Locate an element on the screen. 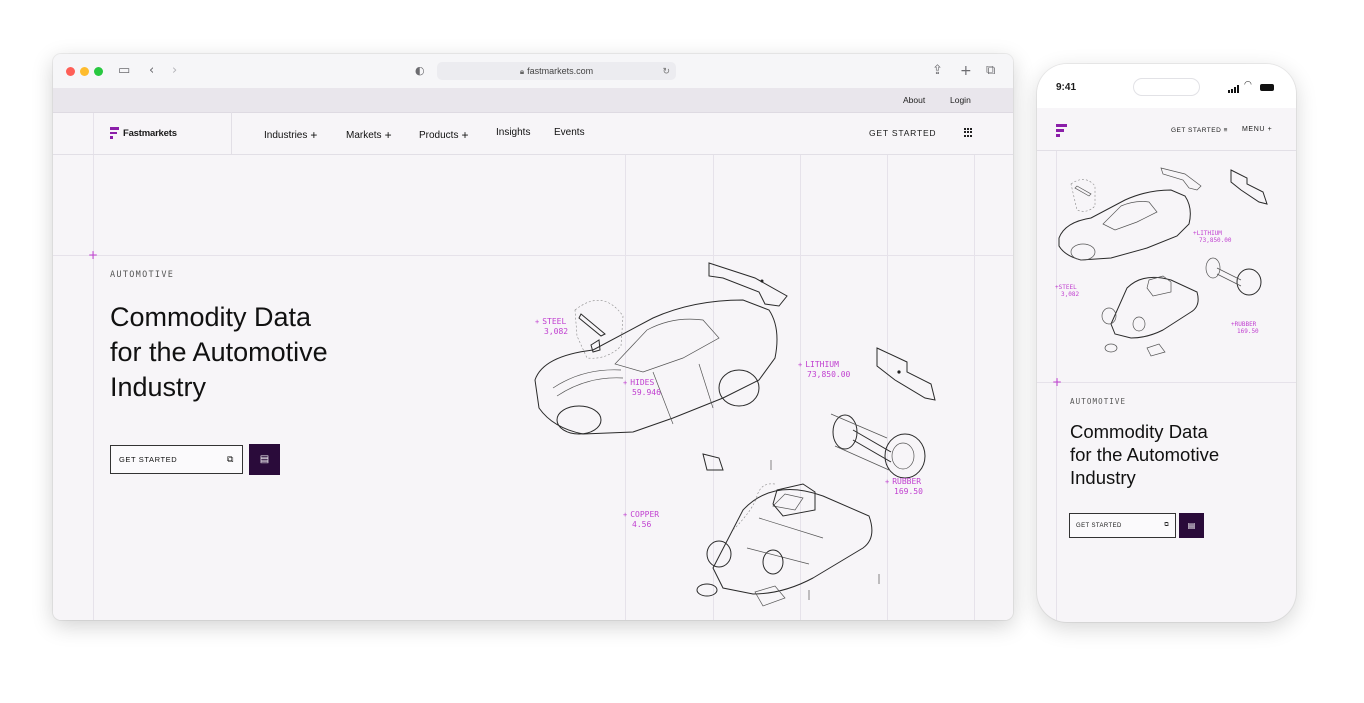  hero-title-line: Commodity Data is located at coordinates (211, 317).